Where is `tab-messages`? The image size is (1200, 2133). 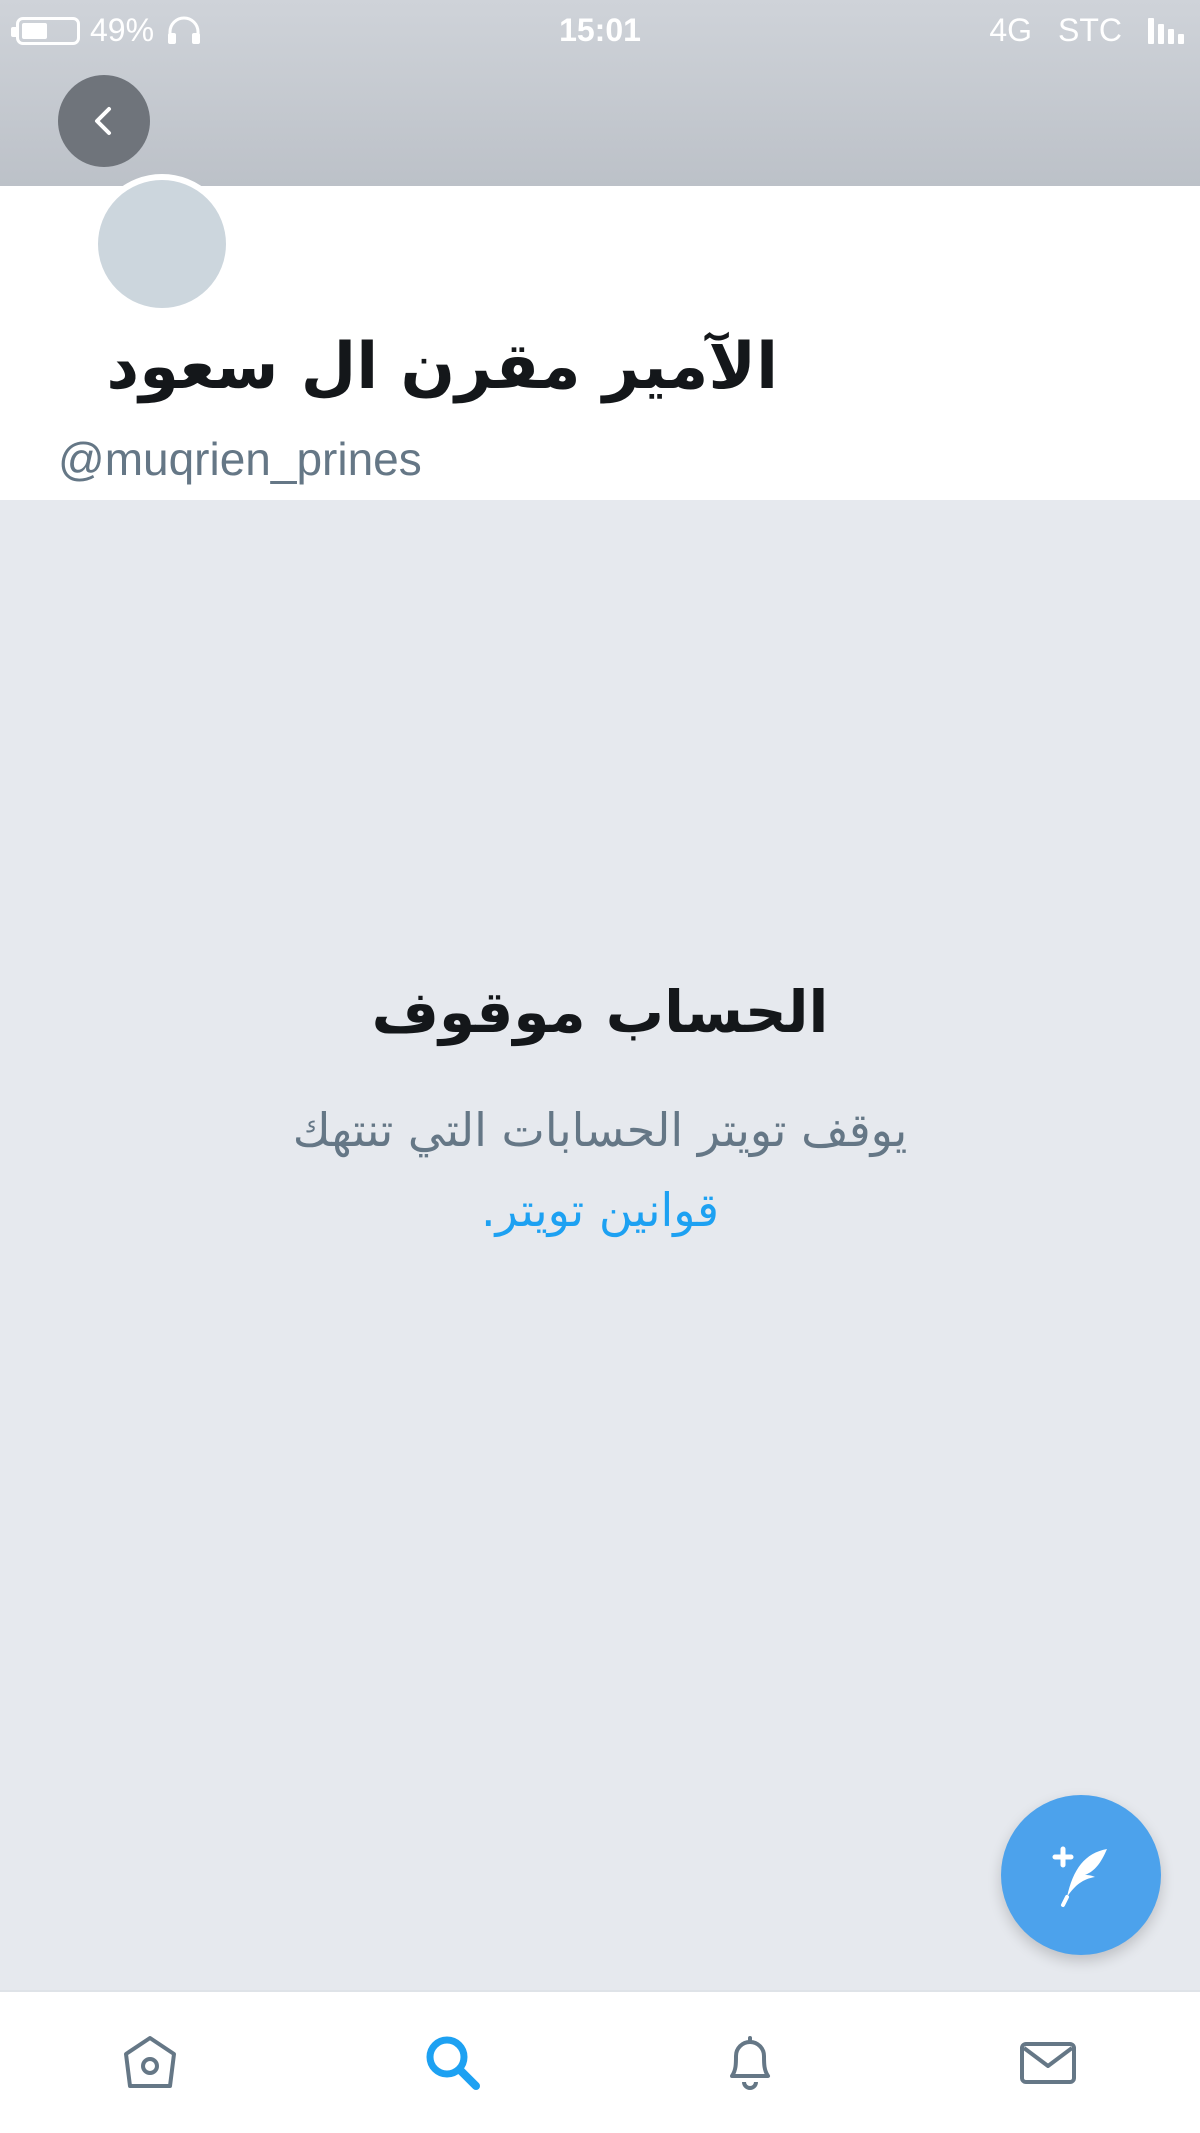 tab-messages is located at coordinates (1048, 2062).